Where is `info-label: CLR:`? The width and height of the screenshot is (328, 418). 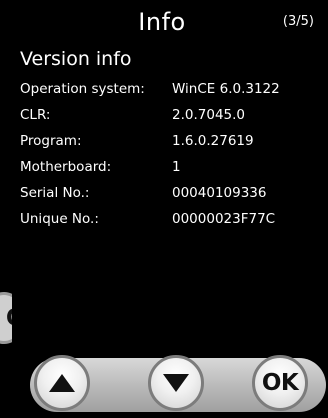
info-label: CLR: is located at coordinates (35, 115).